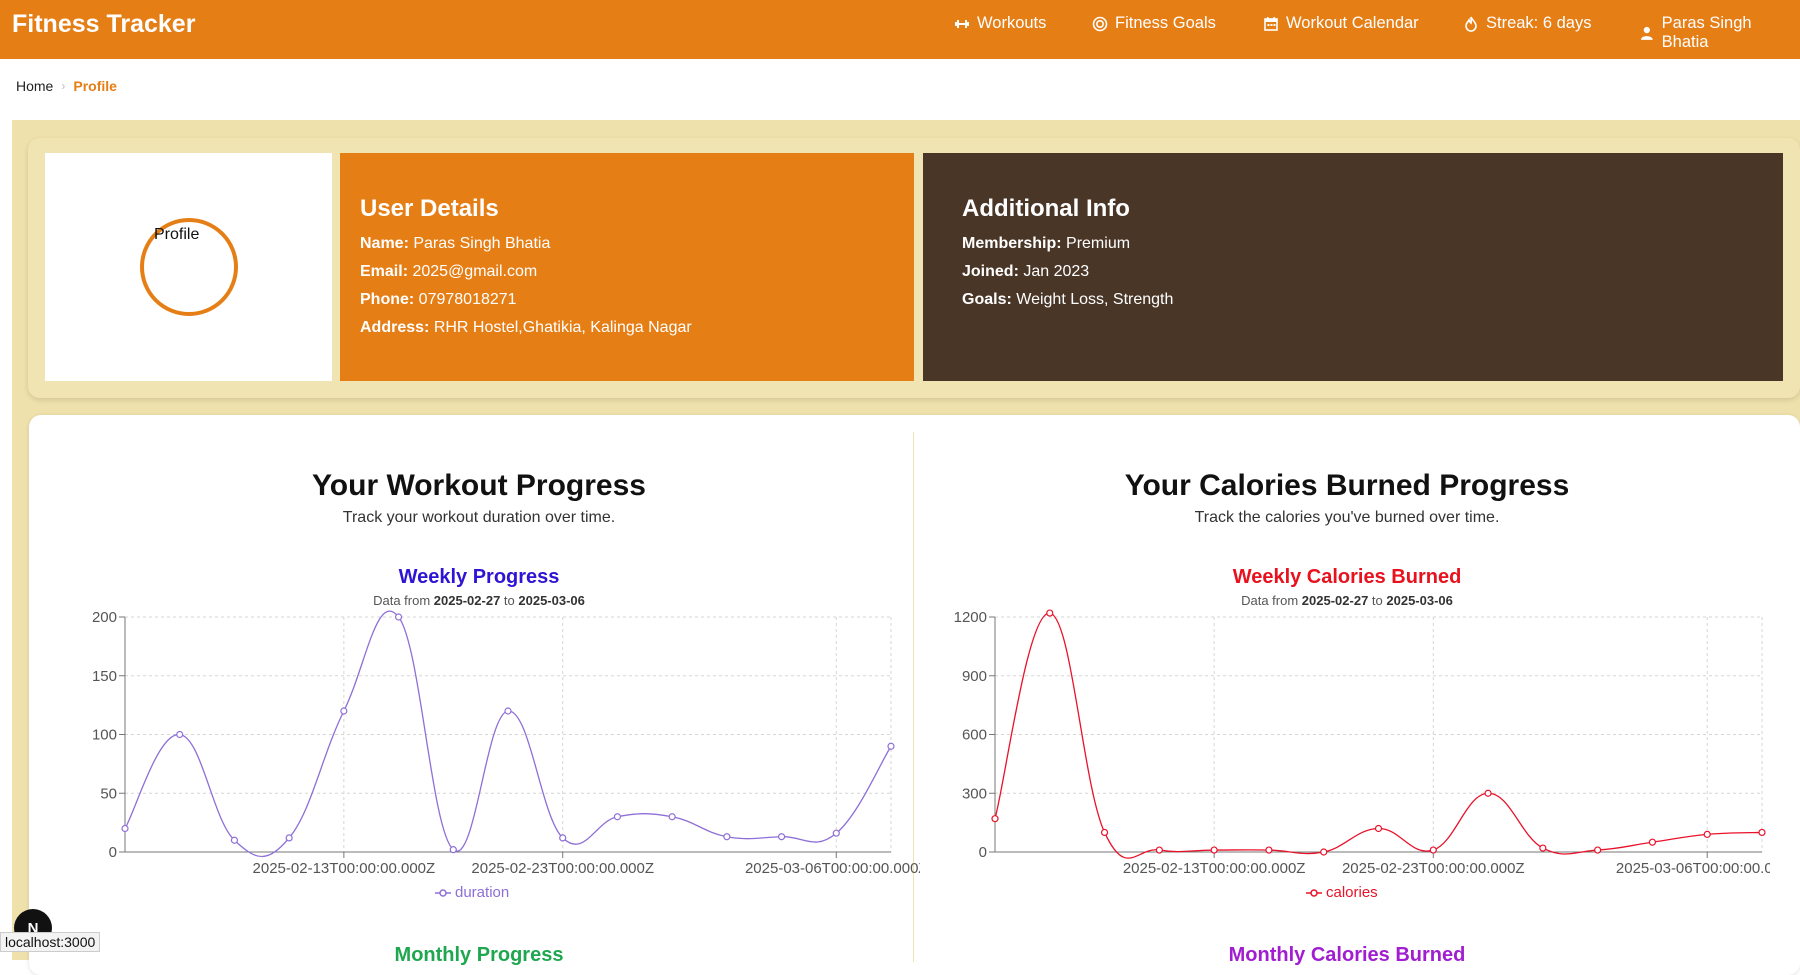 This screenshot has height=975, width=1800. What do you see at coordinates (482, 243) in the screenshot?
I see `detail-name-value: Paras Singh Bhatia` at bounding box center [482, 243].